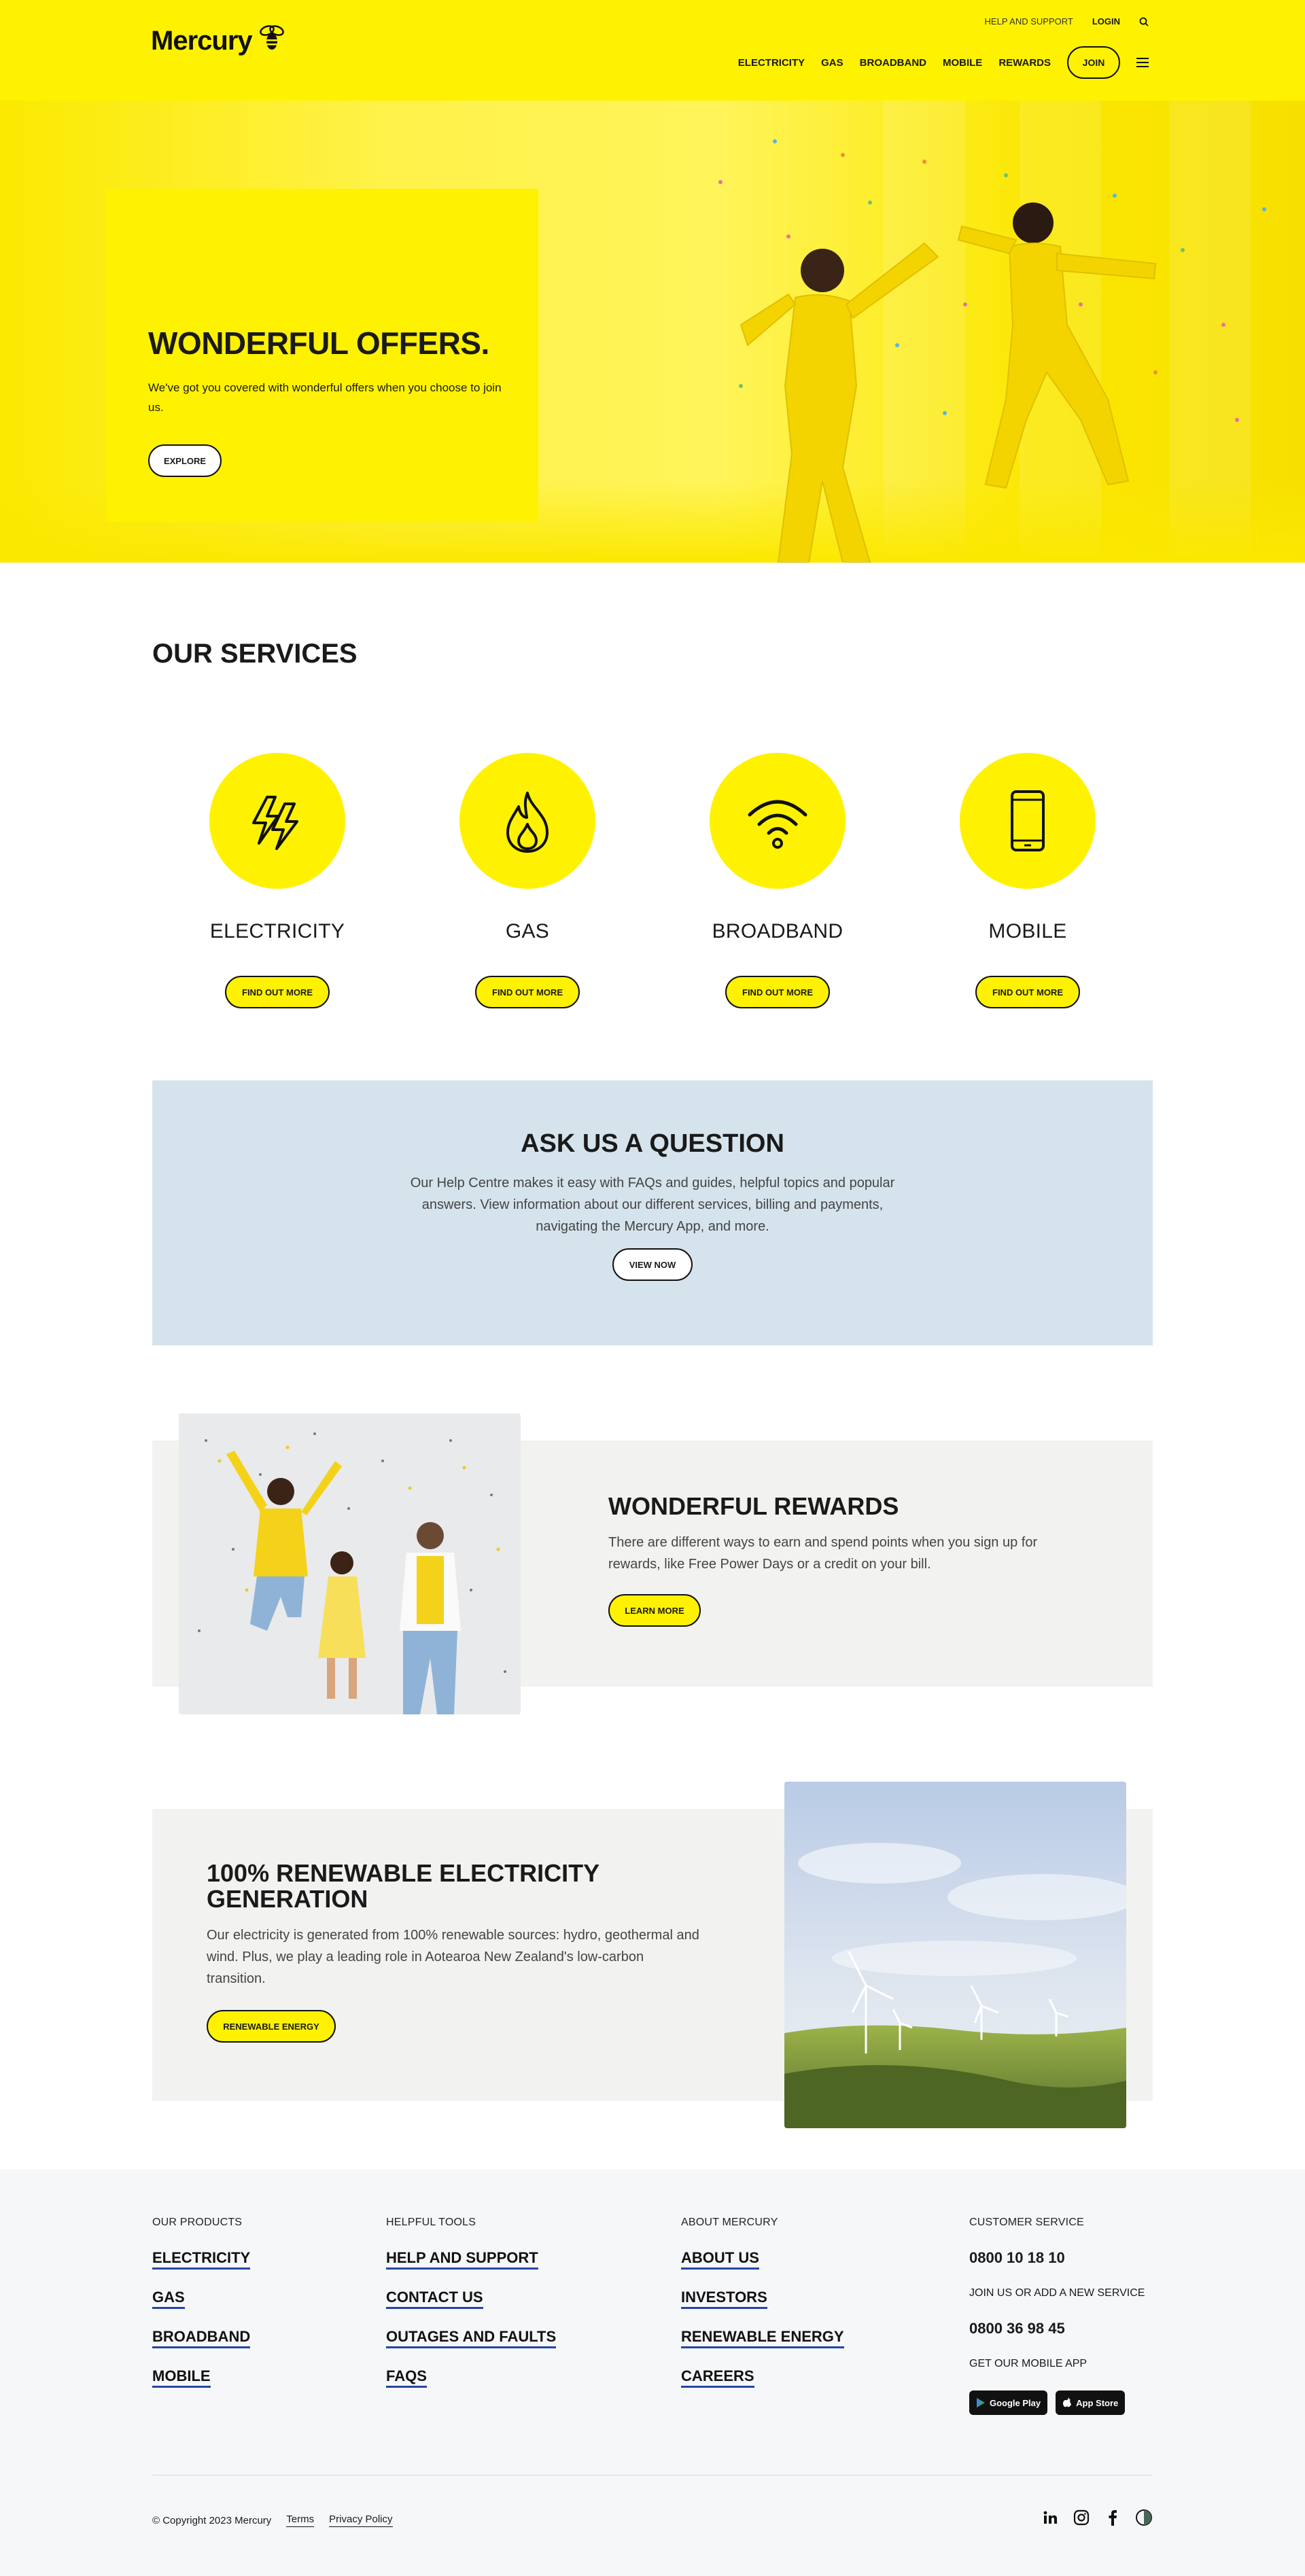  Describe the element at coordinates (652, 1264) in the screenshot. I see `view-now-button: VIEW NOW` at that location.